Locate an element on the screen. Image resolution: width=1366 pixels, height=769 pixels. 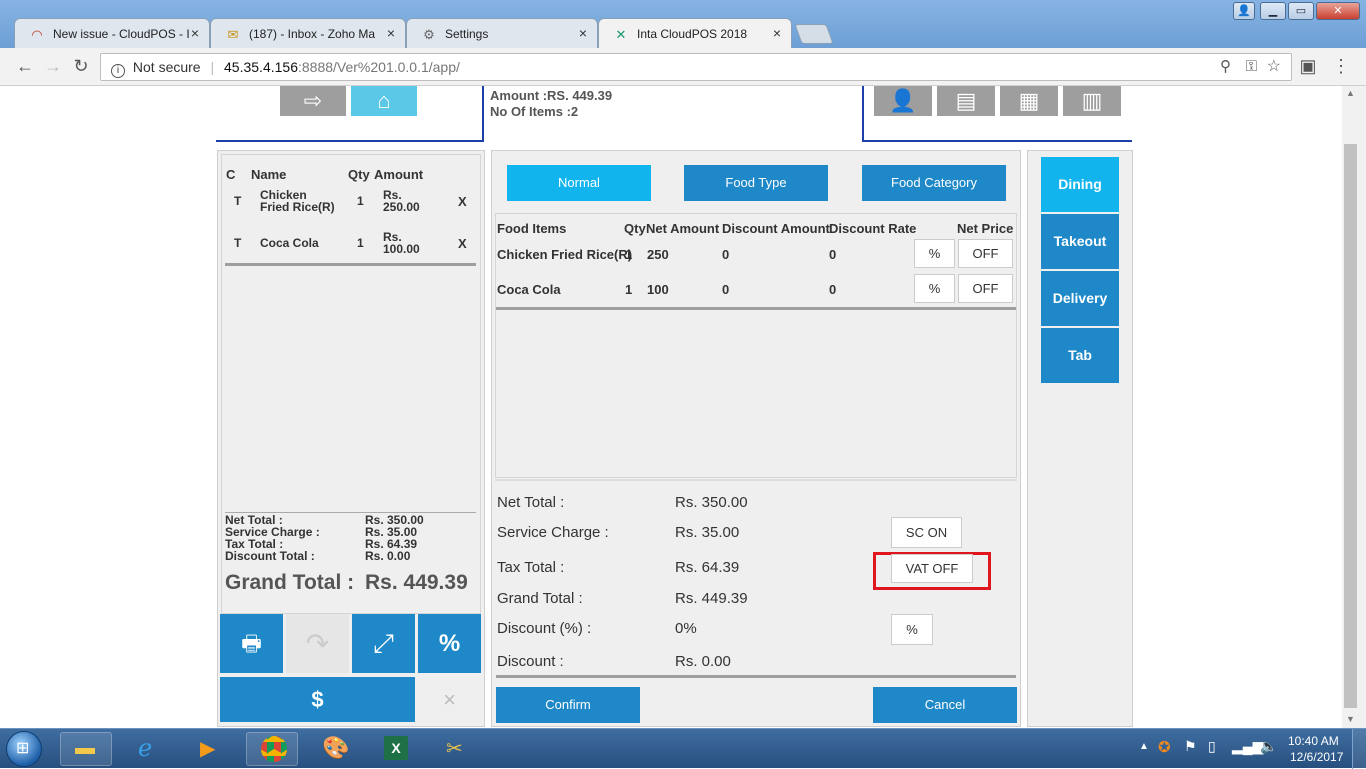
media-taskbar-button: ▶ is located at coordinates (210, 749).